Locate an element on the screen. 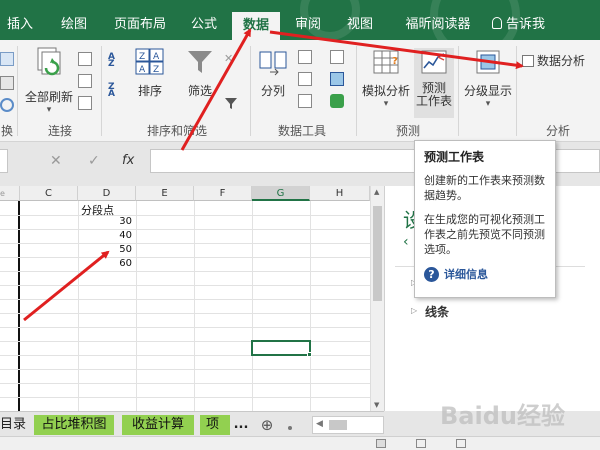 This screenshot has height=450, width=600. advanced-filter-icon is located at coordinates (231, 103).